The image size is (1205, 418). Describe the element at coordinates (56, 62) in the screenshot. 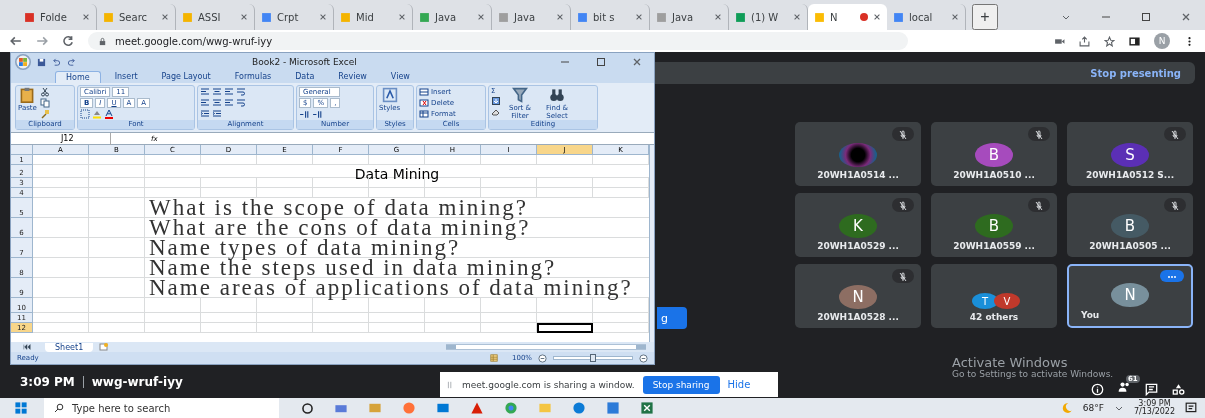

I see `undo-icon` at that location.